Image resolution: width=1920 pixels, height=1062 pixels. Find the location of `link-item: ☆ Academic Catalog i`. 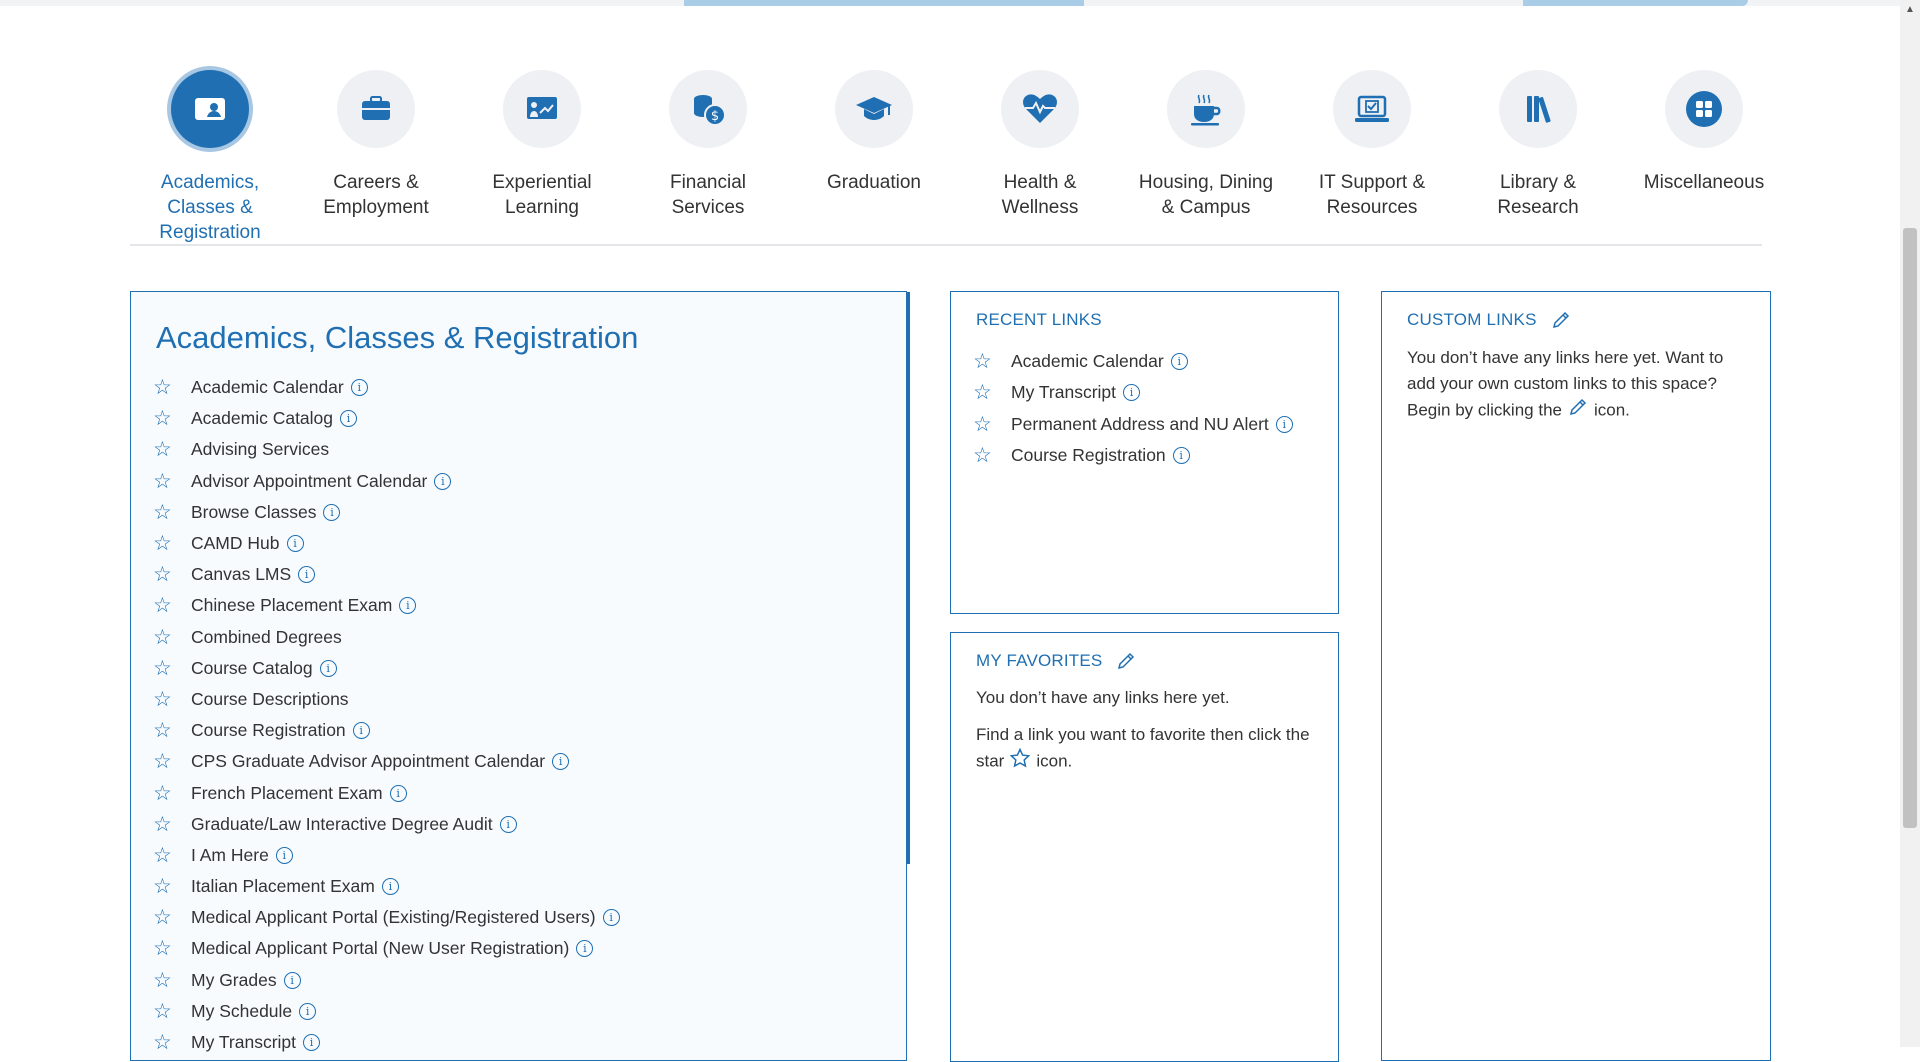

link-item: ☆ Academic Catalog i is located at coordinates (386, 418).